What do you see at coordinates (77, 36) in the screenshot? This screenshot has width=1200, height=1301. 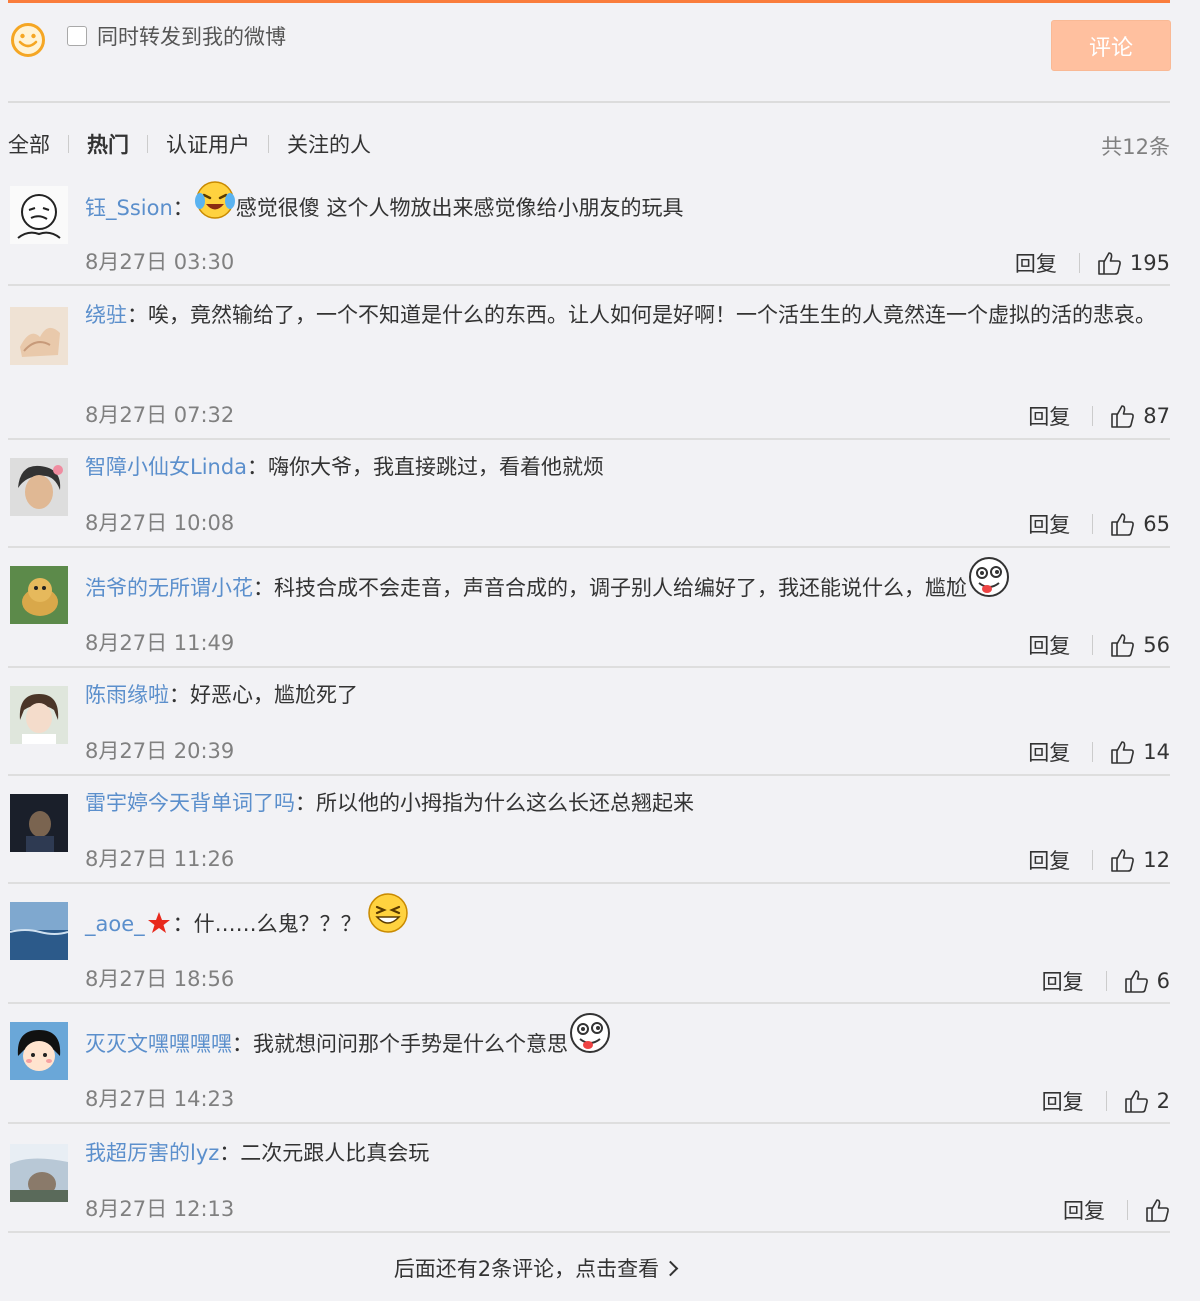 I see `forward-checkbox` at bounding box center [77, 36].